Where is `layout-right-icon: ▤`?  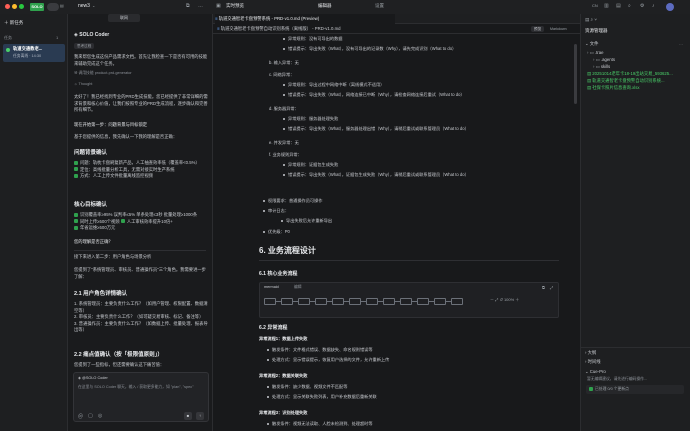
layout-right-icon: ▤ is located at coordinates (618, 6).